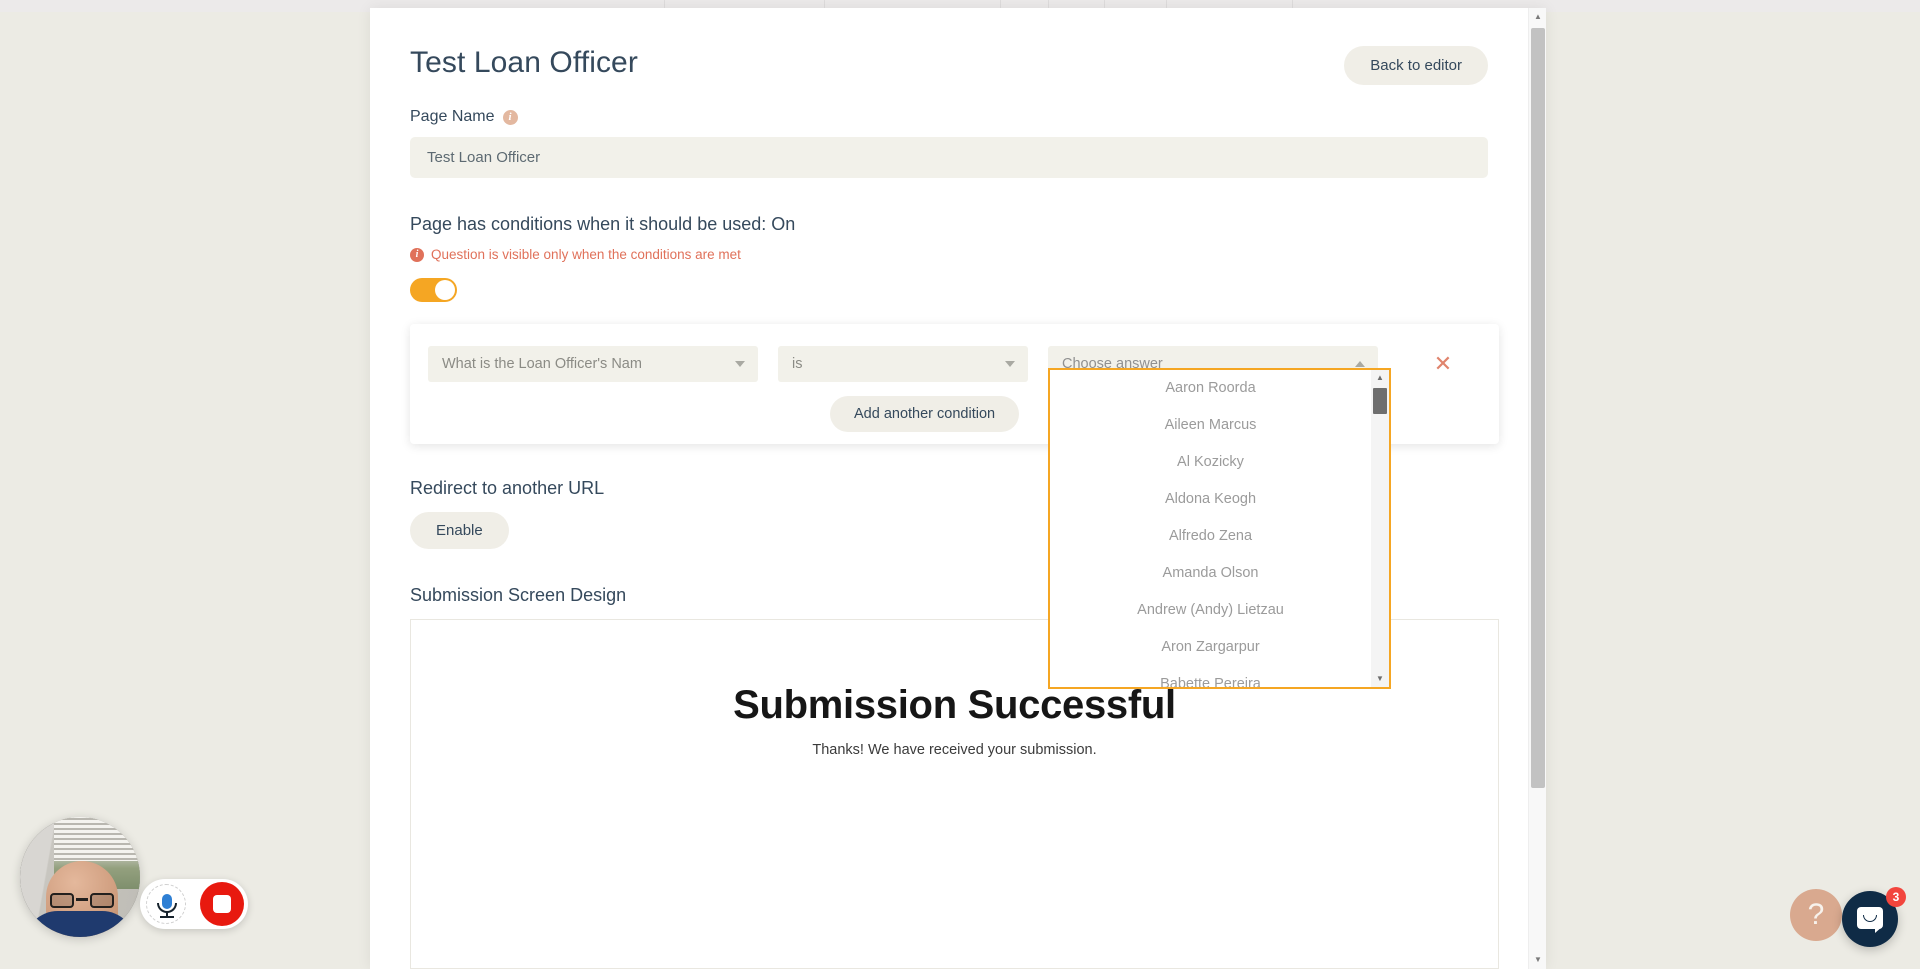  Describe the element at coordinates (954, 705) in the screenshot. I see `submission-preview-title: Submission Successful` at that location.